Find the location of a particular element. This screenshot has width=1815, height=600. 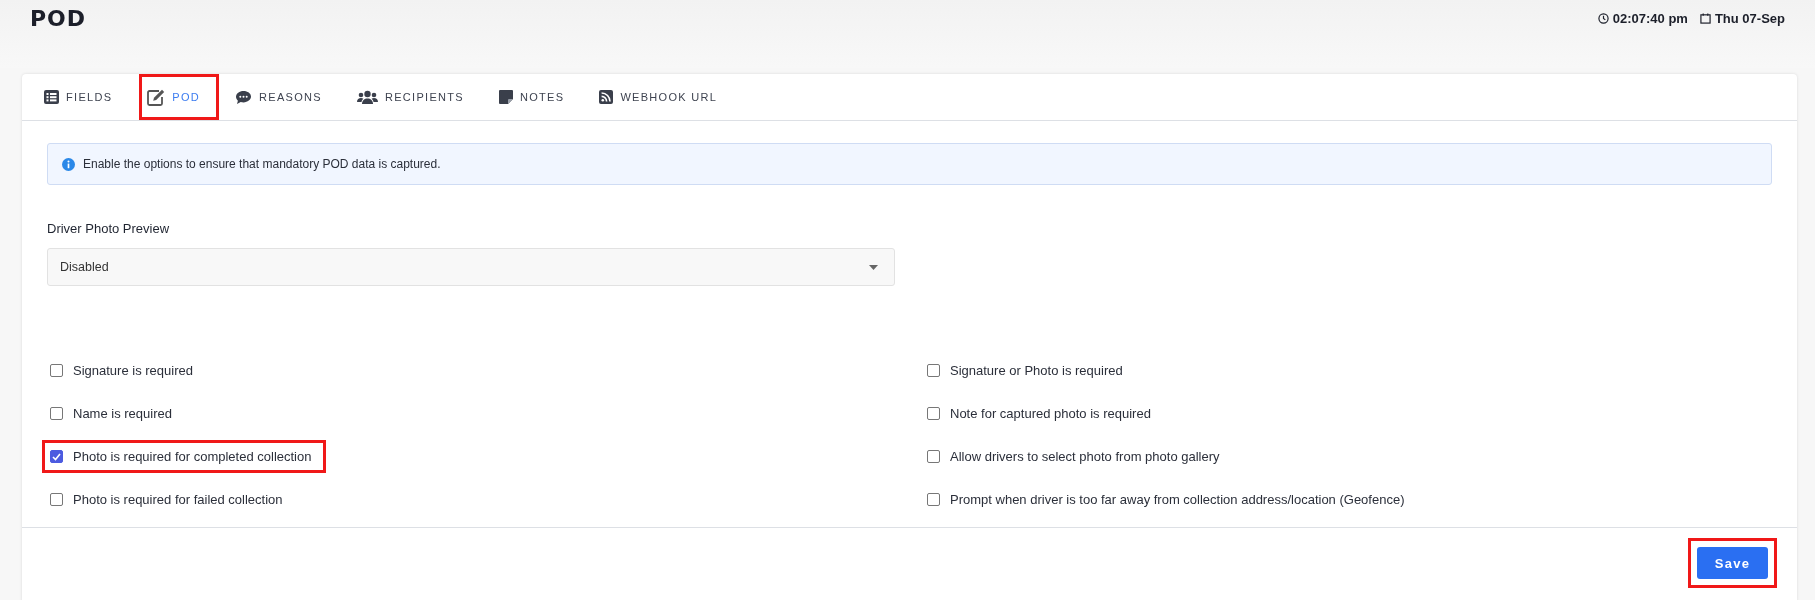

edit-icon is located at coordinates (156, 97).